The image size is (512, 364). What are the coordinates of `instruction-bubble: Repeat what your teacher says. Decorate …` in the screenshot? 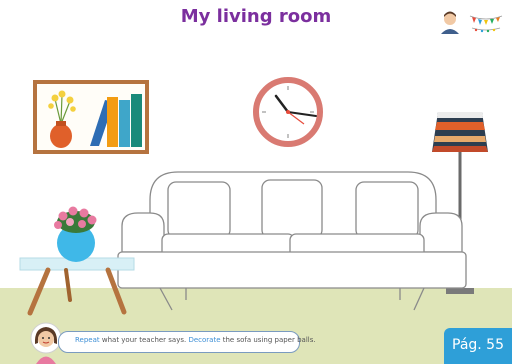 It's located at (187, 342).